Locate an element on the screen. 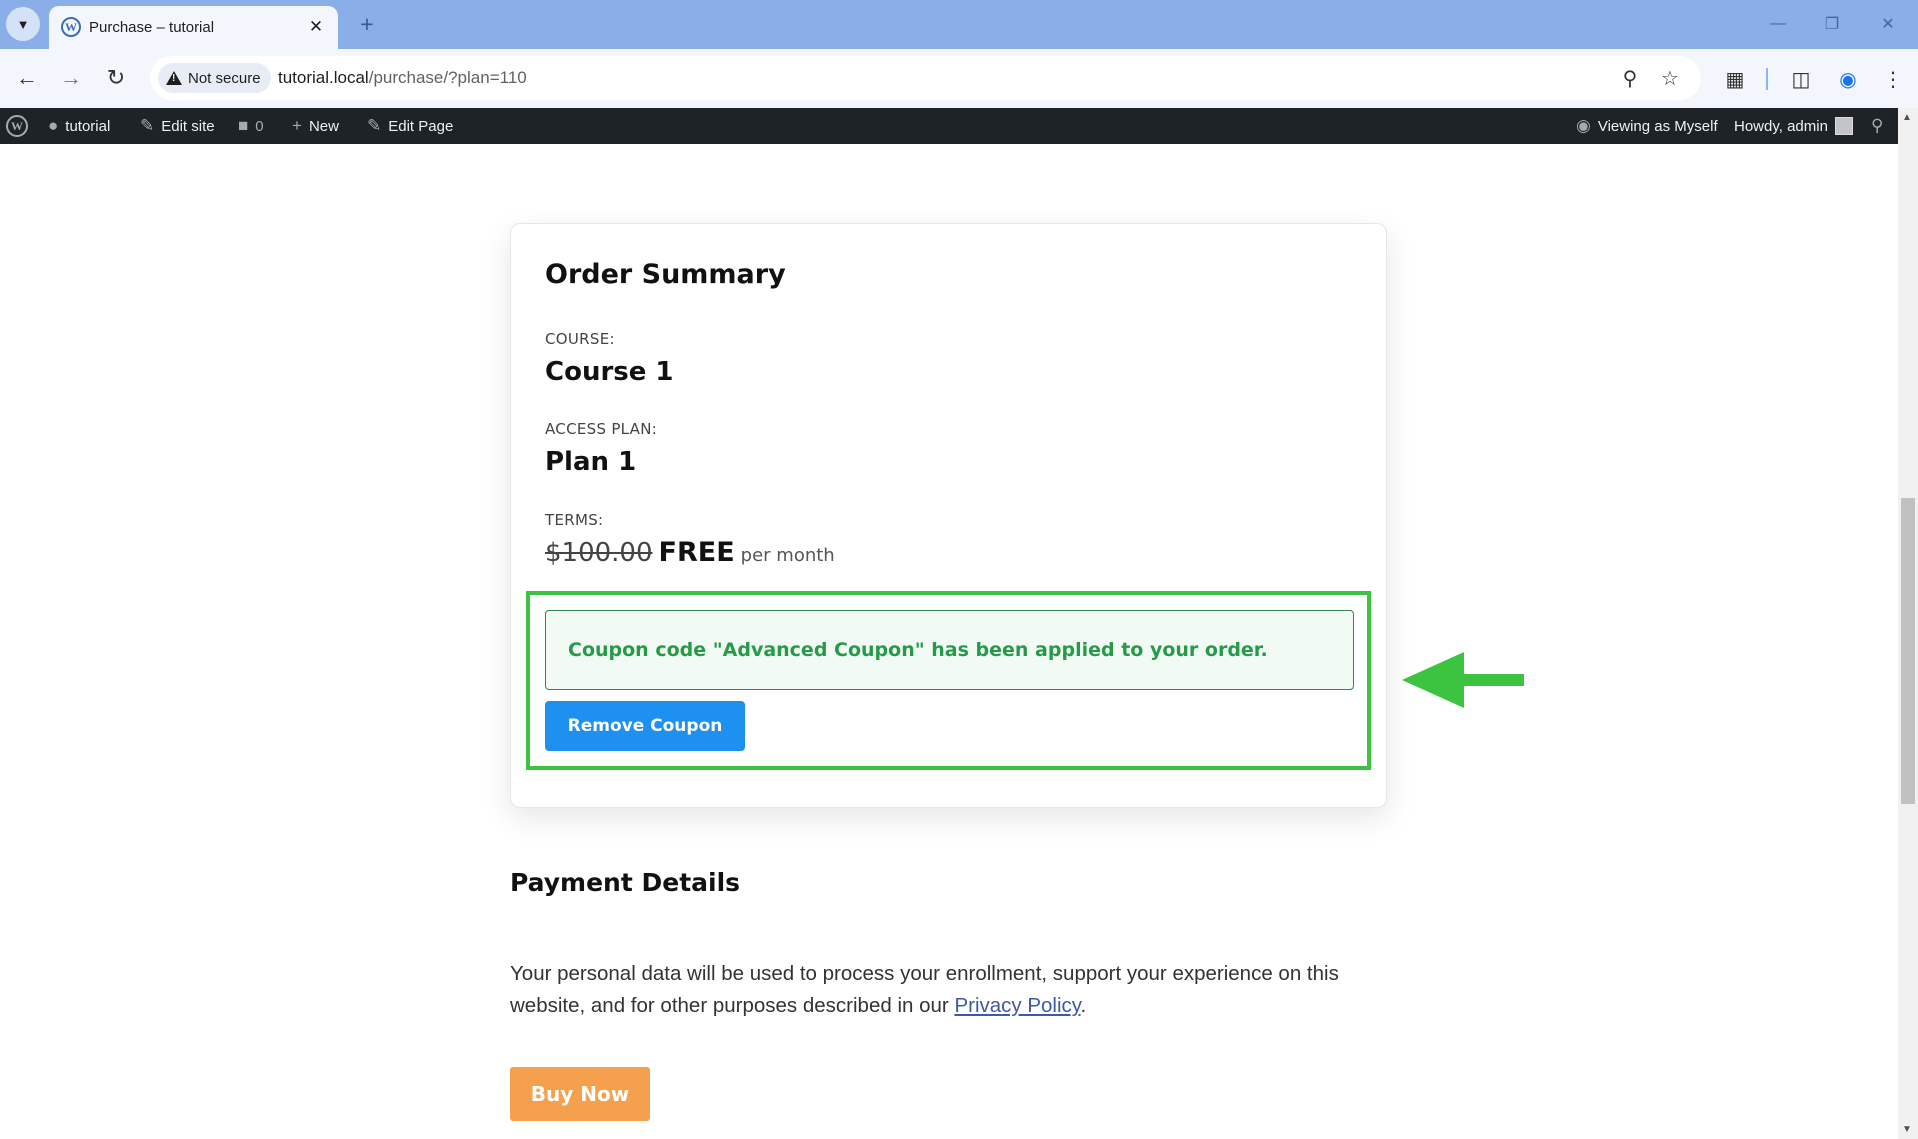  scroll-up-arrow-icon: ▲ is located at coordinates (1907, 117).